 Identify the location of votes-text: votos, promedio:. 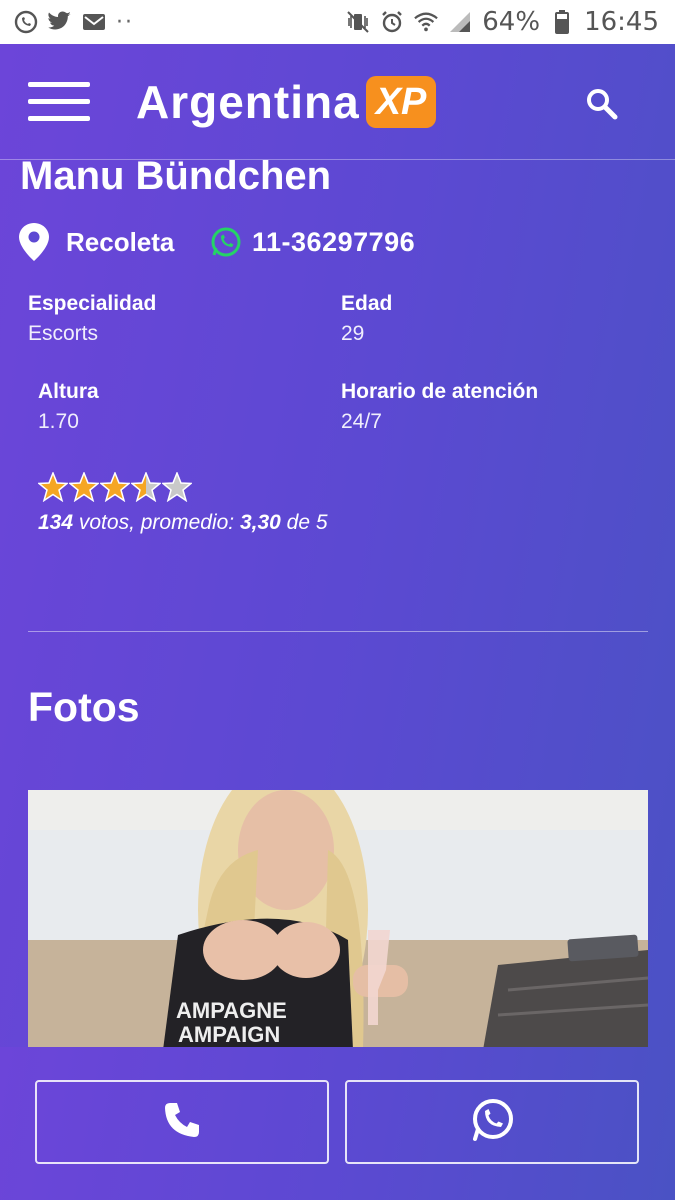
(156, 522).